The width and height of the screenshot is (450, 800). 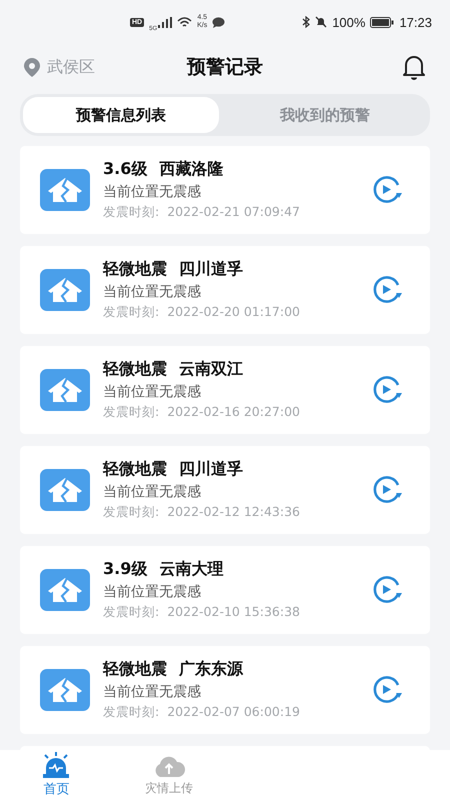 I want to click on chat-icon, so click(x=219, y=22).